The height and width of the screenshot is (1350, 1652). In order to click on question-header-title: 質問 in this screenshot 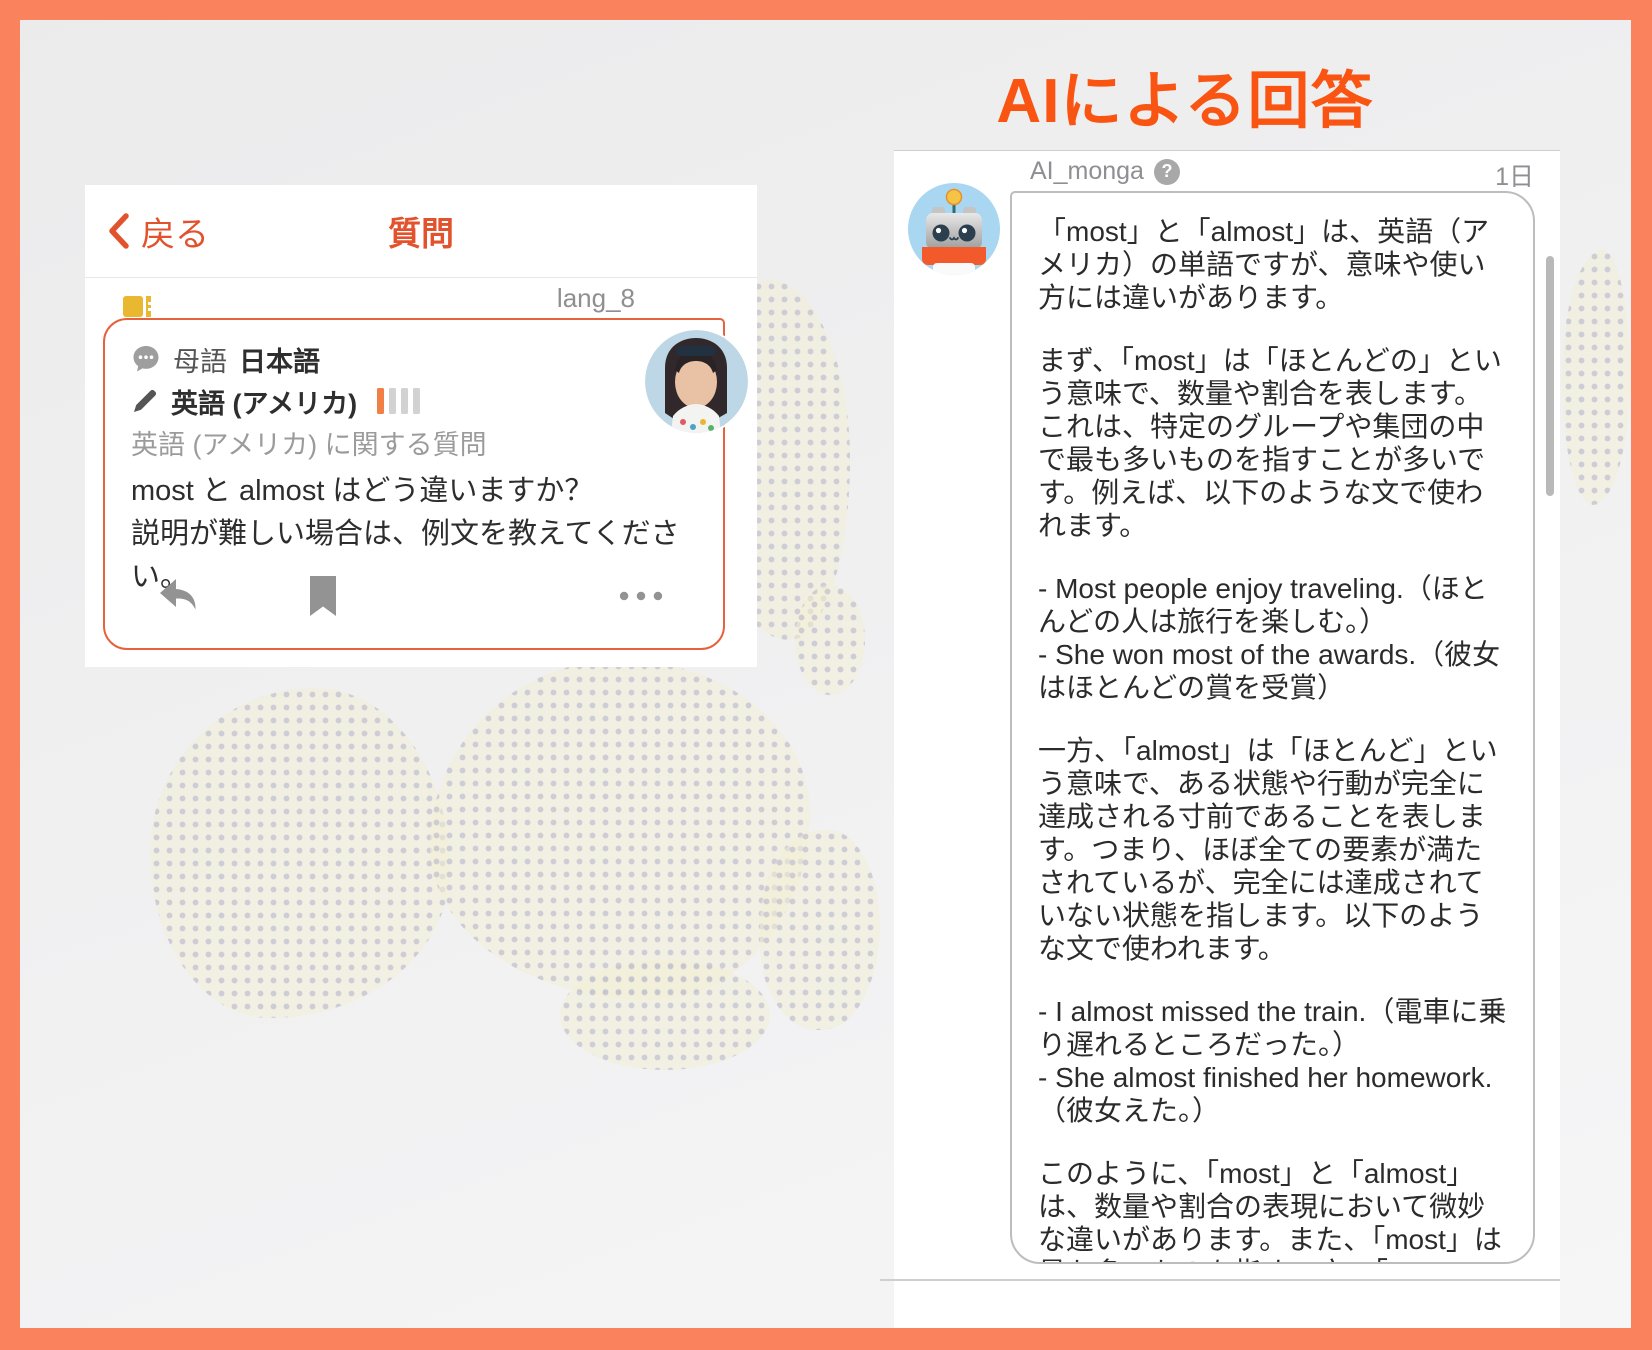, I will do `click(421, 233)`.